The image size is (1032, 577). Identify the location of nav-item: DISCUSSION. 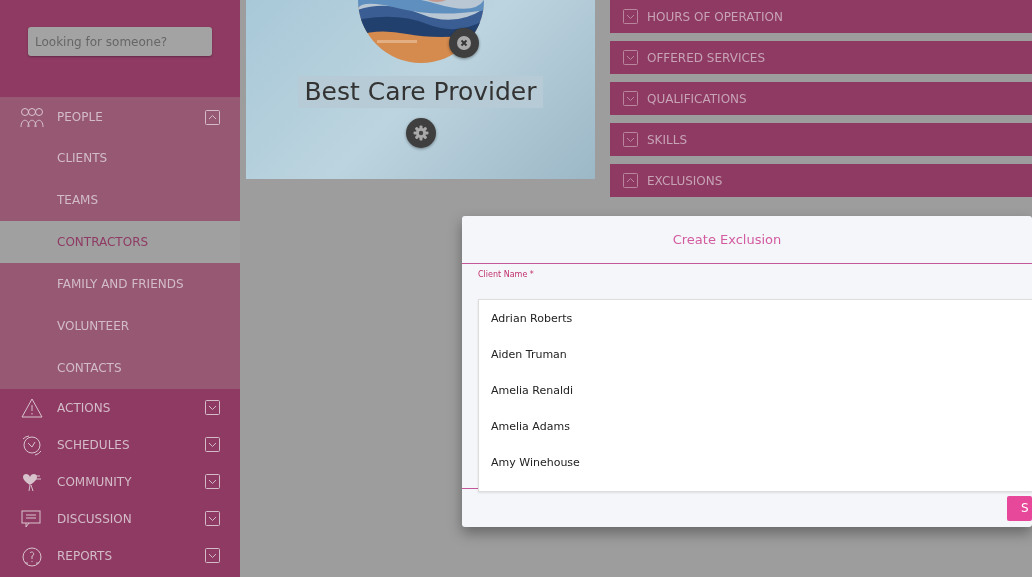
(120, 518).